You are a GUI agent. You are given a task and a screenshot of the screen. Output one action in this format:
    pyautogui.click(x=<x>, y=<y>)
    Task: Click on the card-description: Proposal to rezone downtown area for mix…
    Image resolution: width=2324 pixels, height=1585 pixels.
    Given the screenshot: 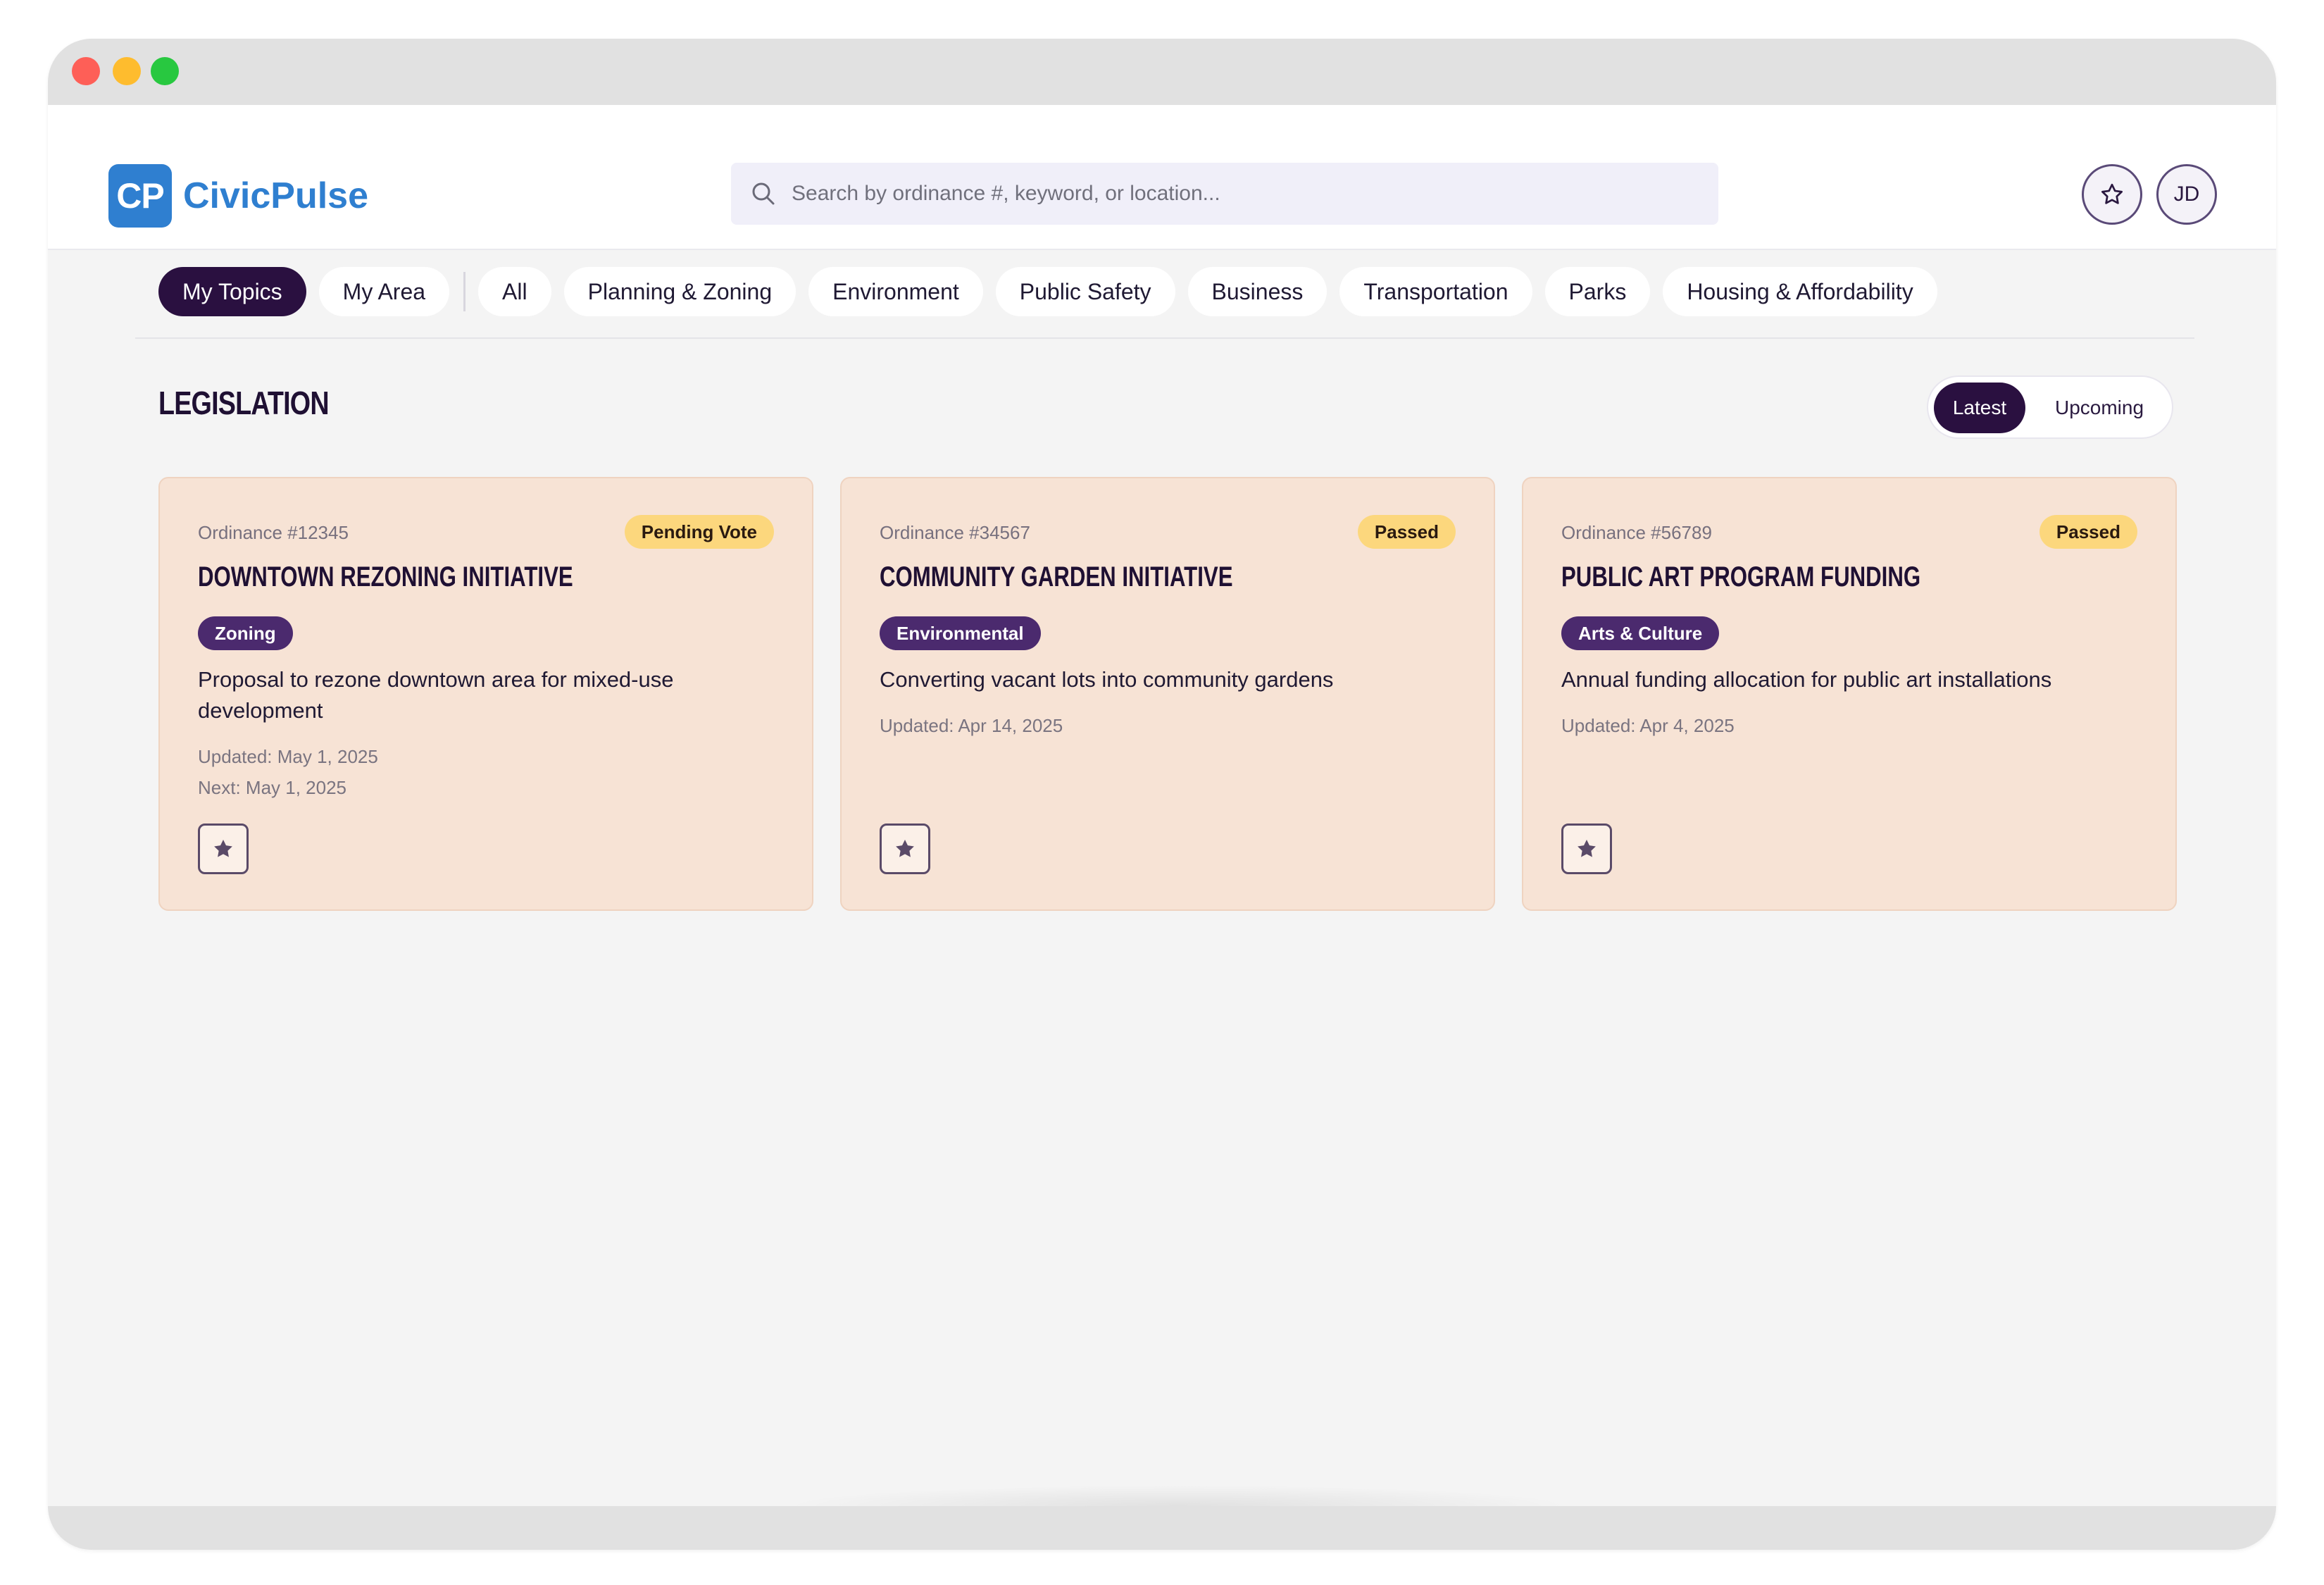 What is the action you would take?
    pyautogui.click(x=436, y=695)
    